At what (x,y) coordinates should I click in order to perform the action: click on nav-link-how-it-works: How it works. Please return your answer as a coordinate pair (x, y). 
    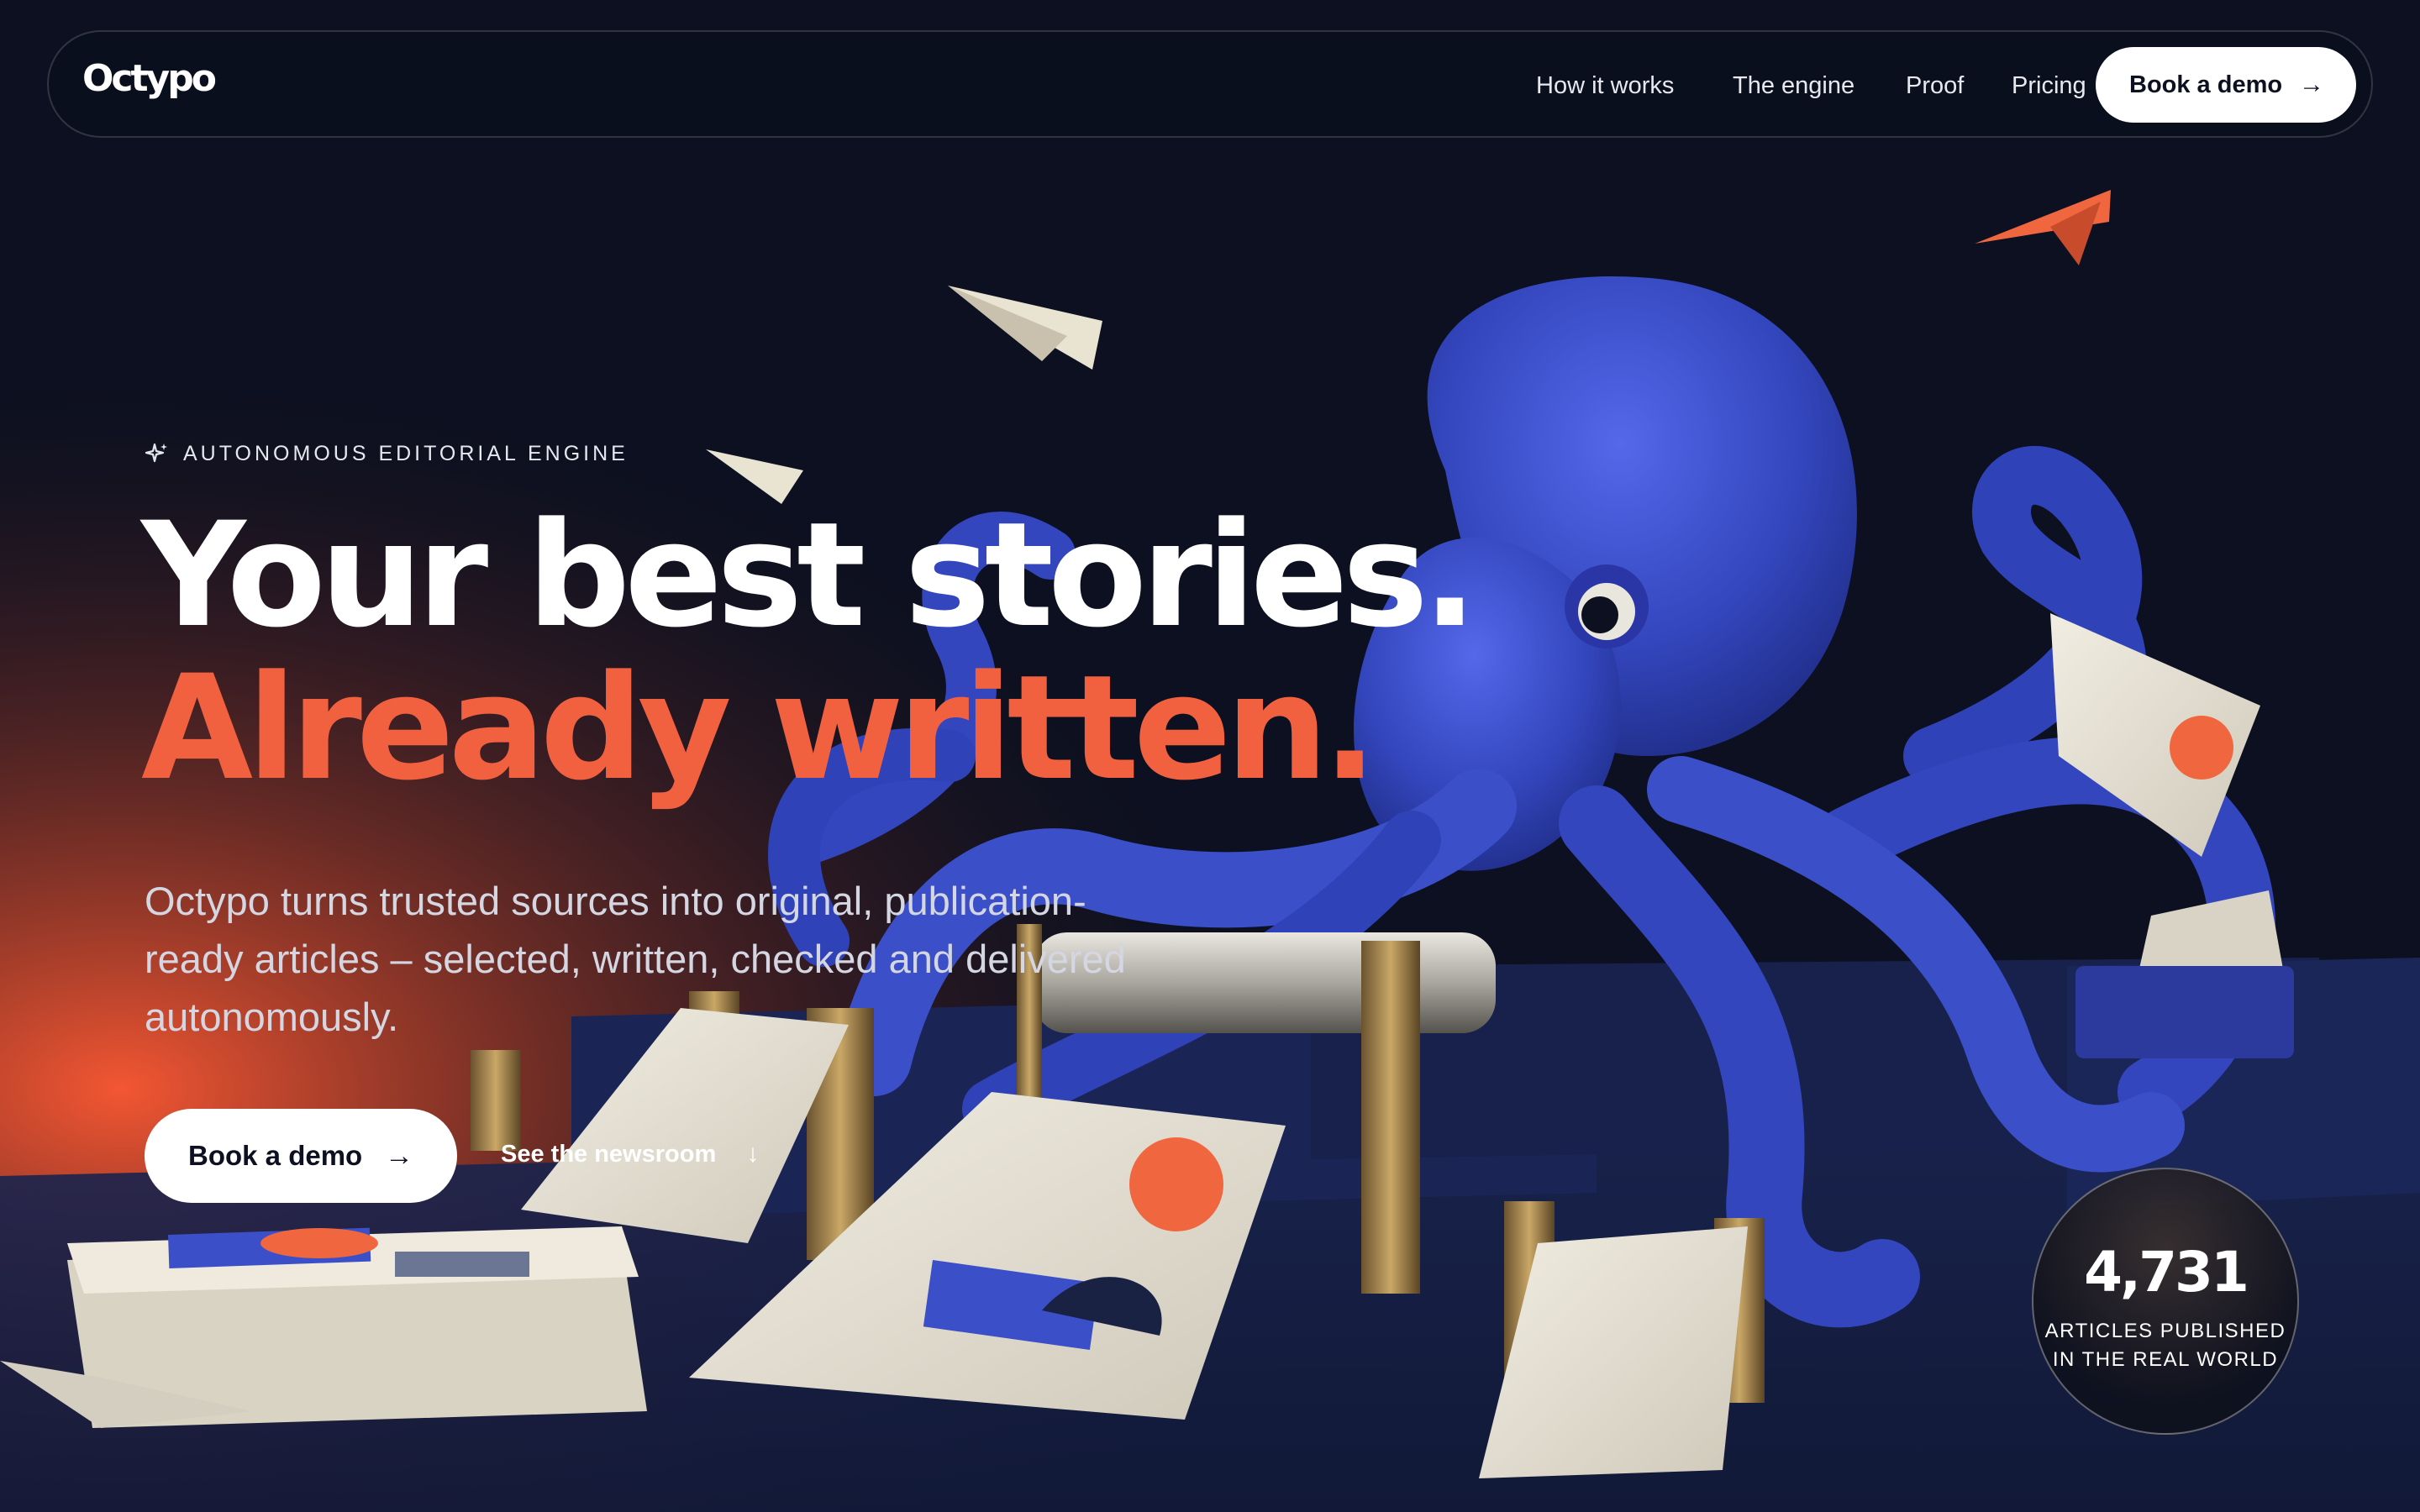
    Looking at the image, I should click on (1605, 86).